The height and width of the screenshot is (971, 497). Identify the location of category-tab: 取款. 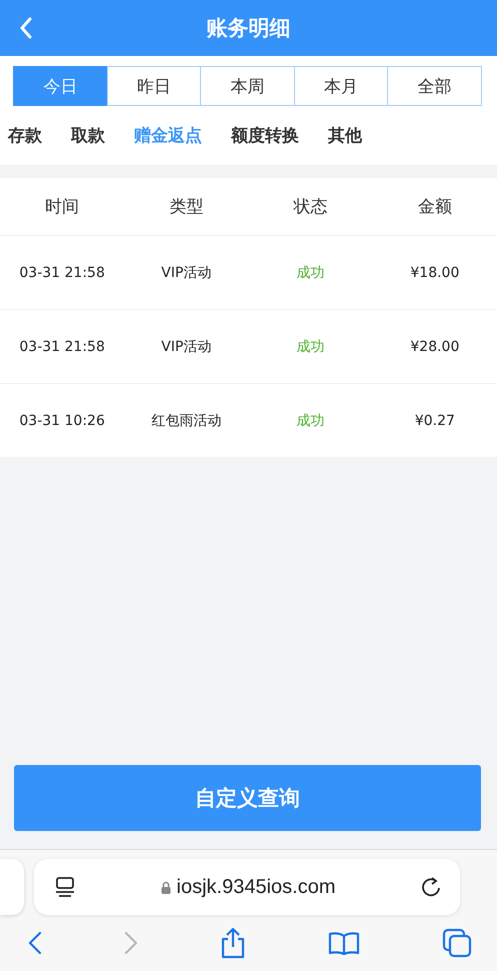
(84, 135).